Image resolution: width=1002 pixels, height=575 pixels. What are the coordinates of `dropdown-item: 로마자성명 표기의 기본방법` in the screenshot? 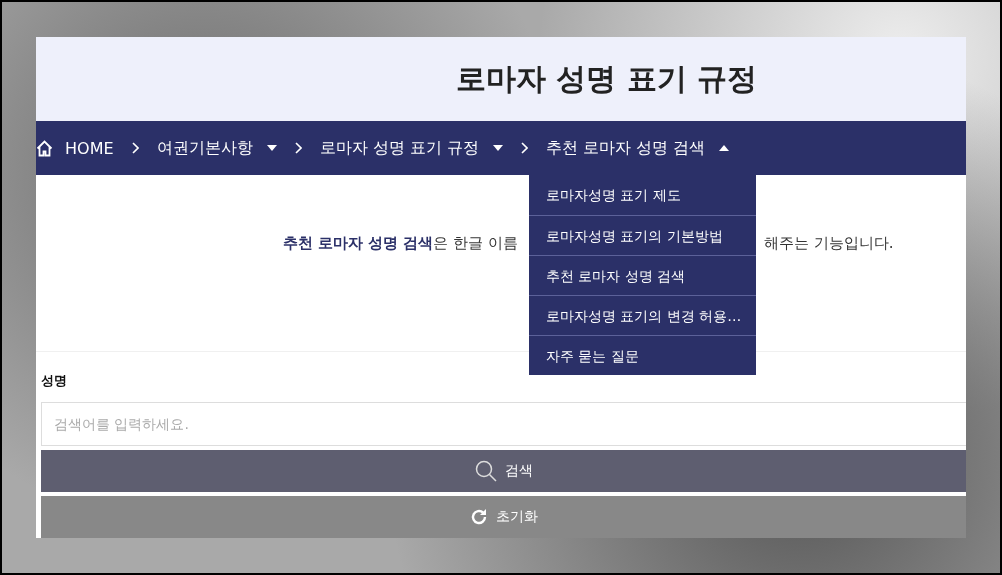 It's located at (642, 234).